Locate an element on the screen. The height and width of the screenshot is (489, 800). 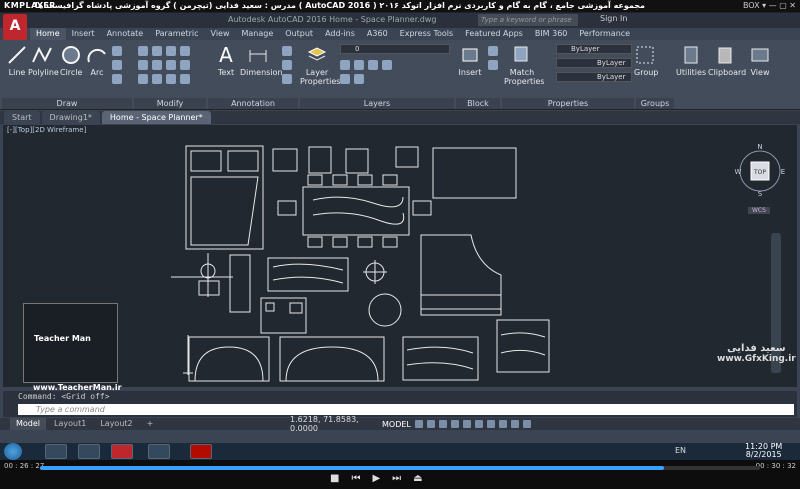
view-button: View is located at coordinates (760, 60).